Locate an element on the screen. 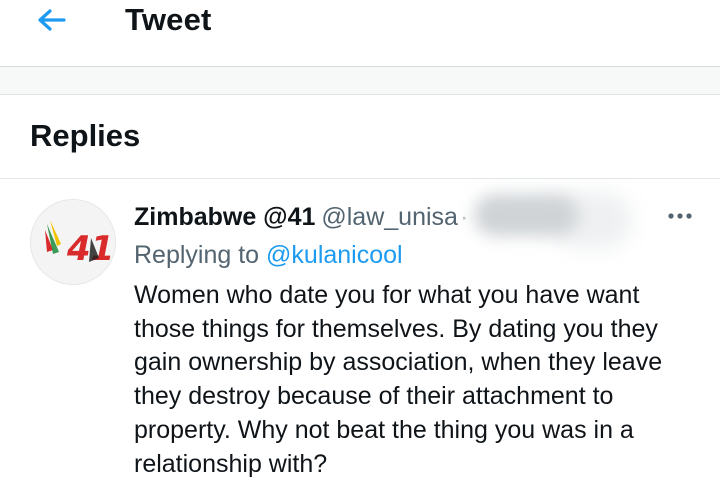 Image resolution: width=720 pixels, height=481 pixels. avatar: 41 is located at coordinates (73, 242).